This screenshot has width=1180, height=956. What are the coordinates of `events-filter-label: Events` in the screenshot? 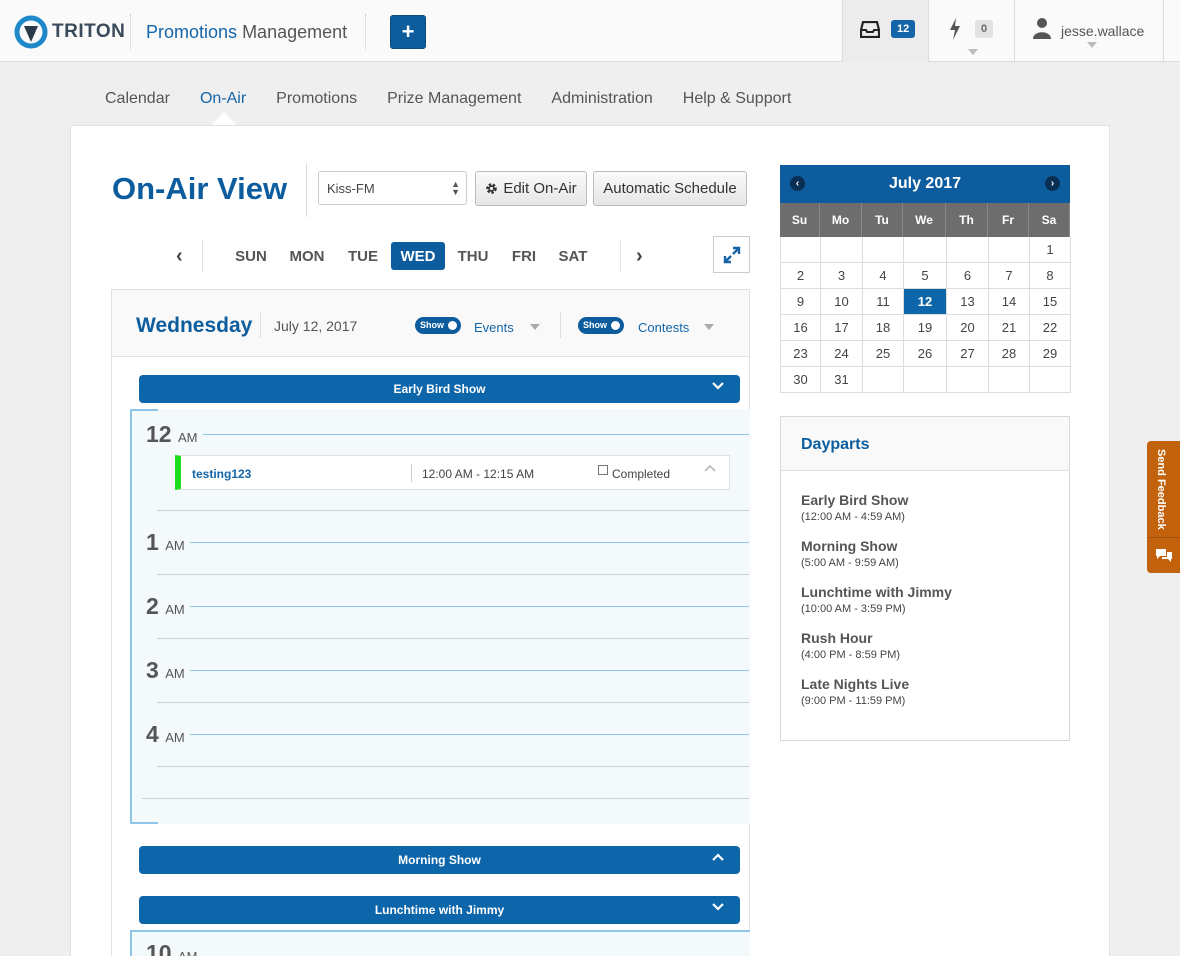 It's located at (494, 327).